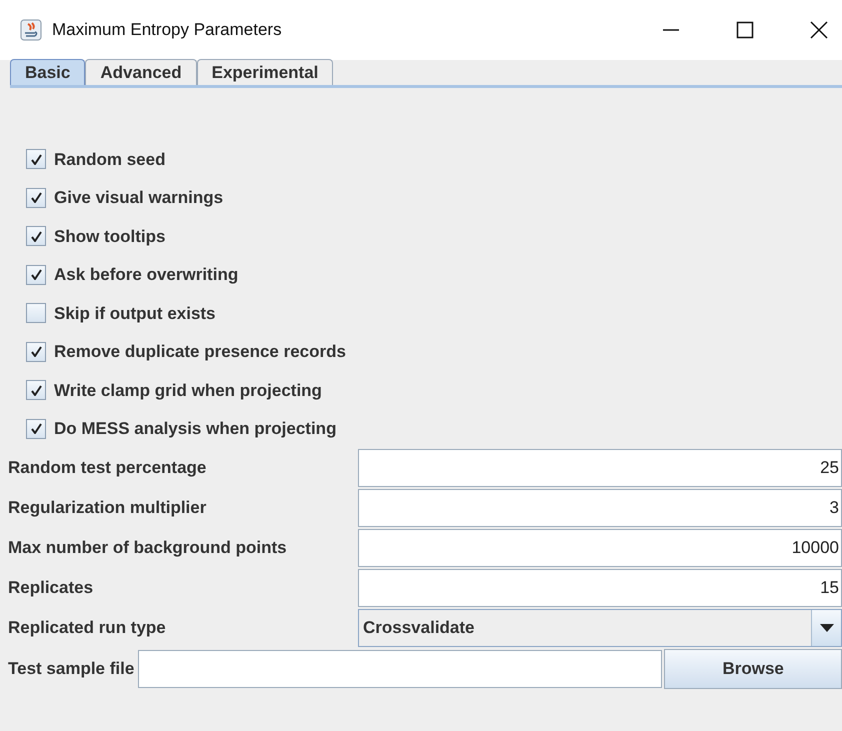 The image size is (842, 731). Describe the element at coordinates (31, 30) in the screenshot. I see `app-icon` at that location.